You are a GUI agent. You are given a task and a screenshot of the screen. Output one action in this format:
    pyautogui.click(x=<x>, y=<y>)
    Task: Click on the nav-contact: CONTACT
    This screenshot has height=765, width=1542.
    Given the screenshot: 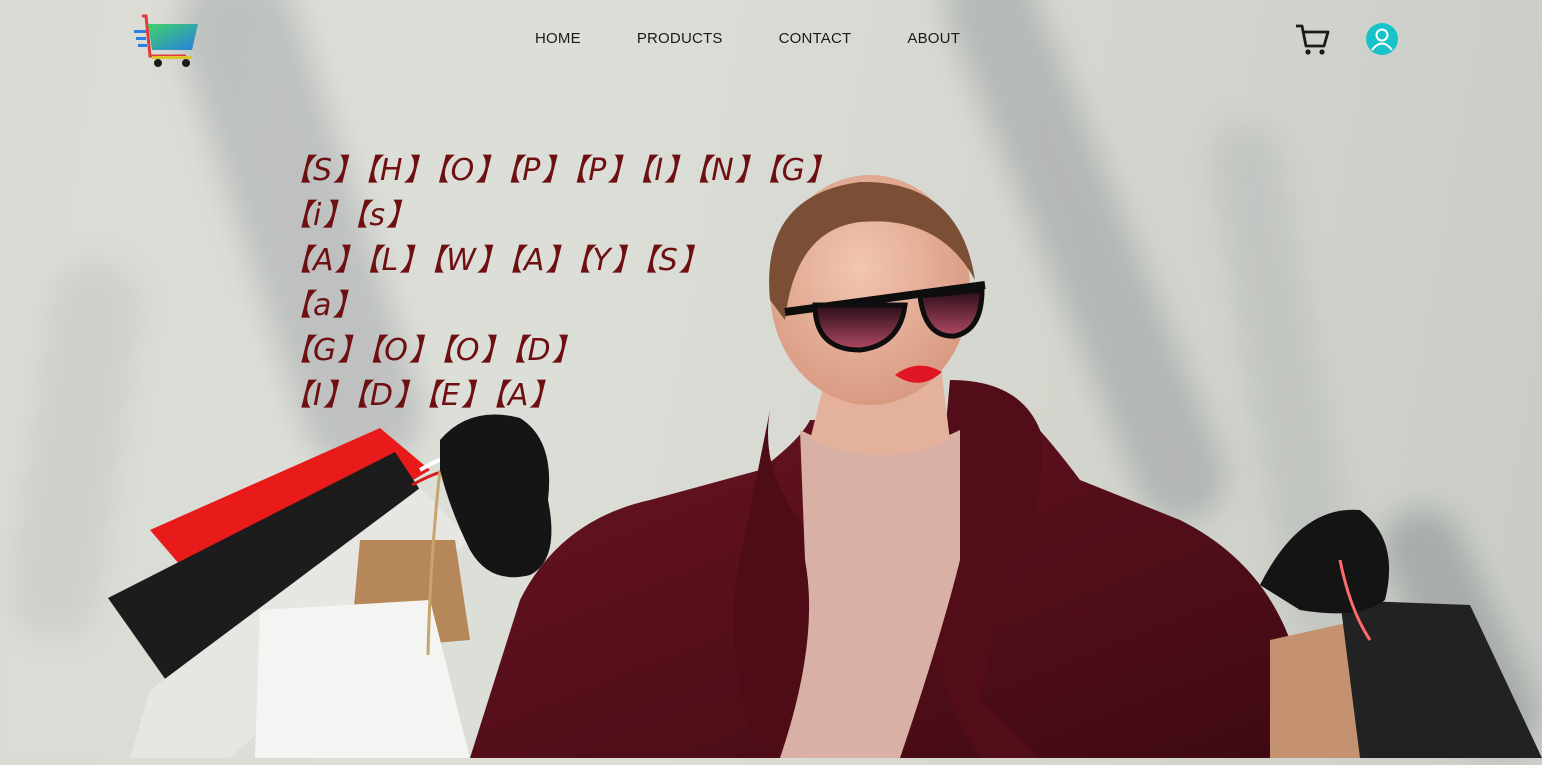 What is the action you would take?
    pyautogui.click(x=815, y=39)
    